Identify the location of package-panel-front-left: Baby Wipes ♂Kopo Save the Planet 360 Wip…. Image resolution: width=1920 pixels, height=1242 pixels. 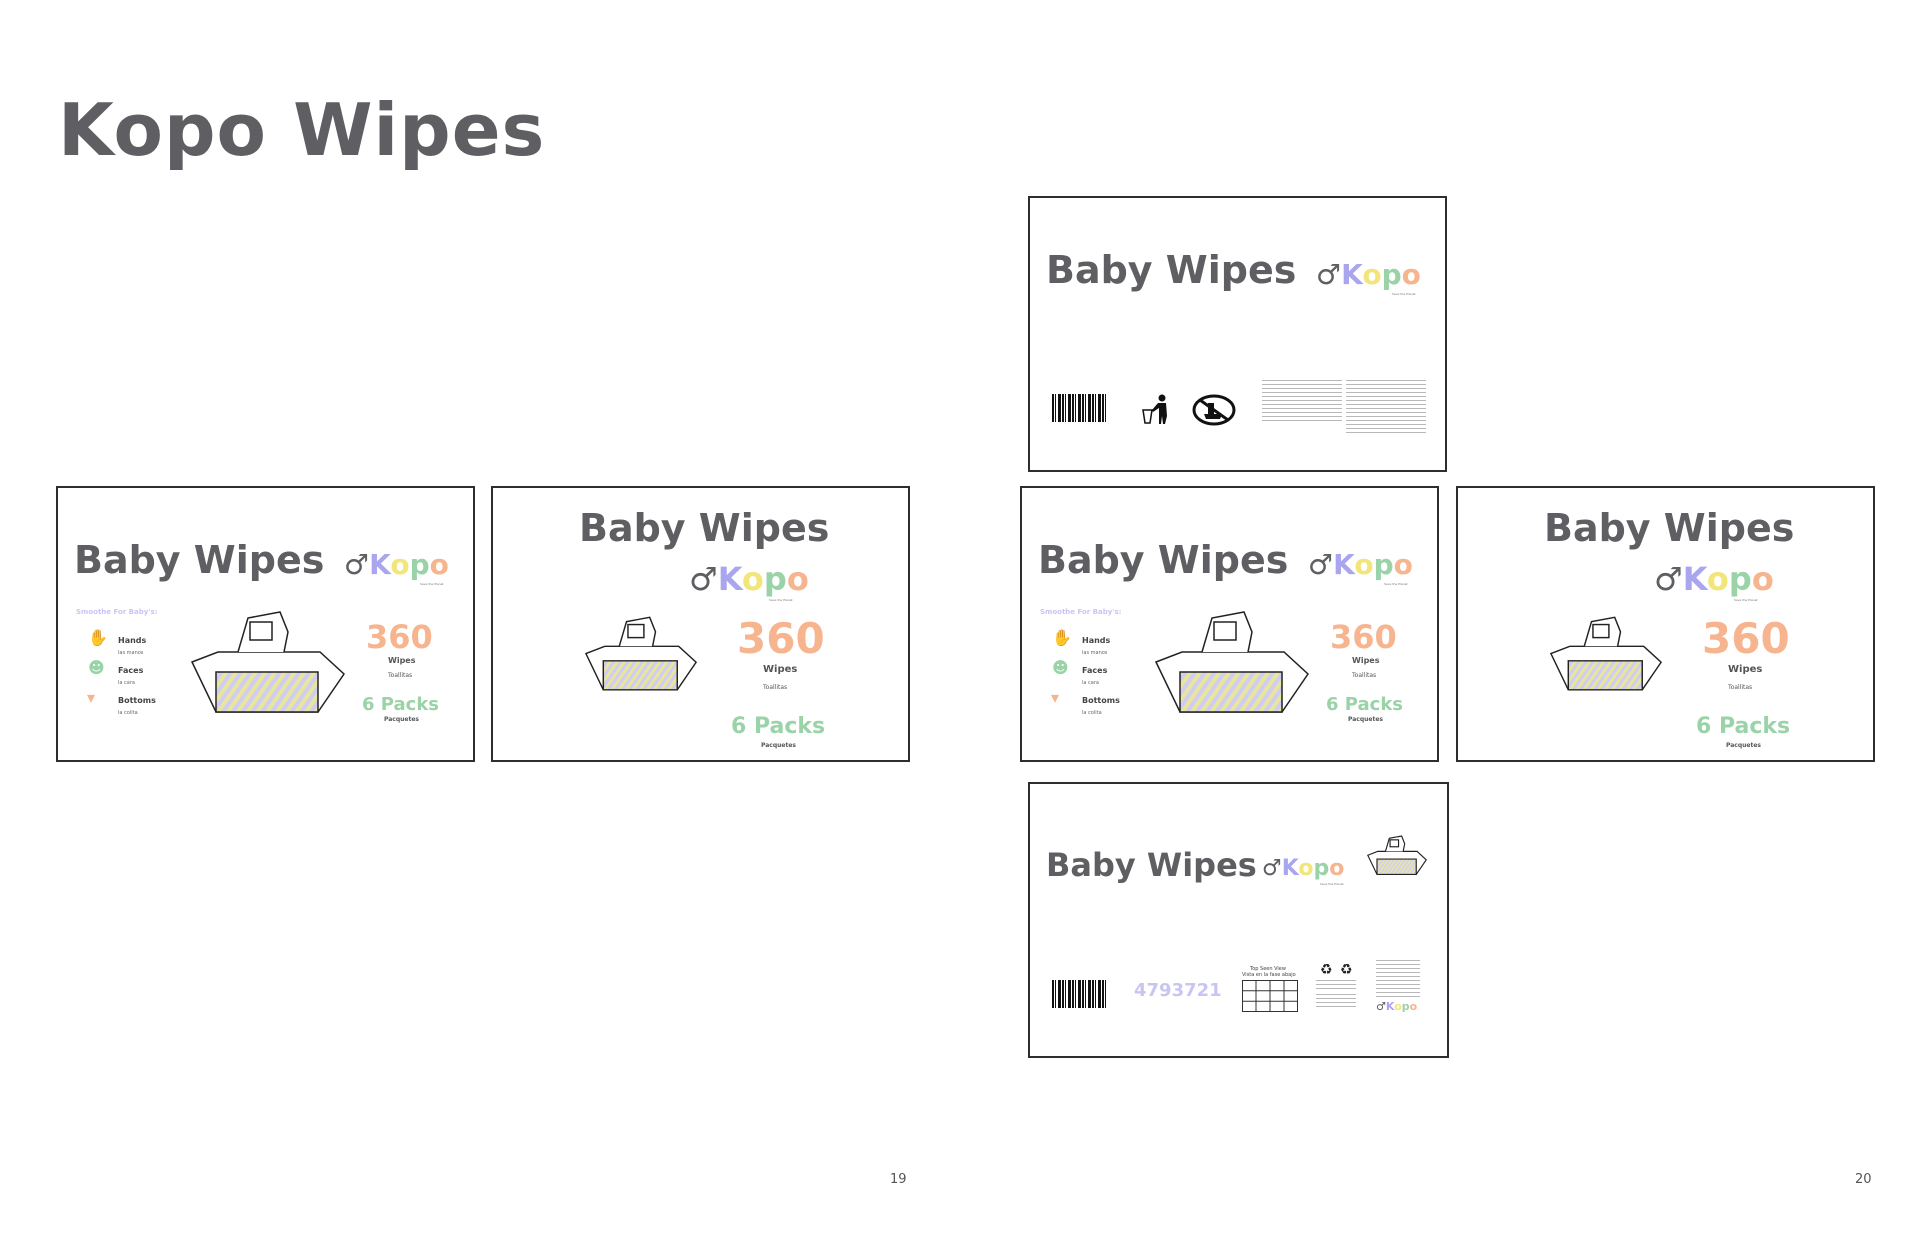
(700, 624).